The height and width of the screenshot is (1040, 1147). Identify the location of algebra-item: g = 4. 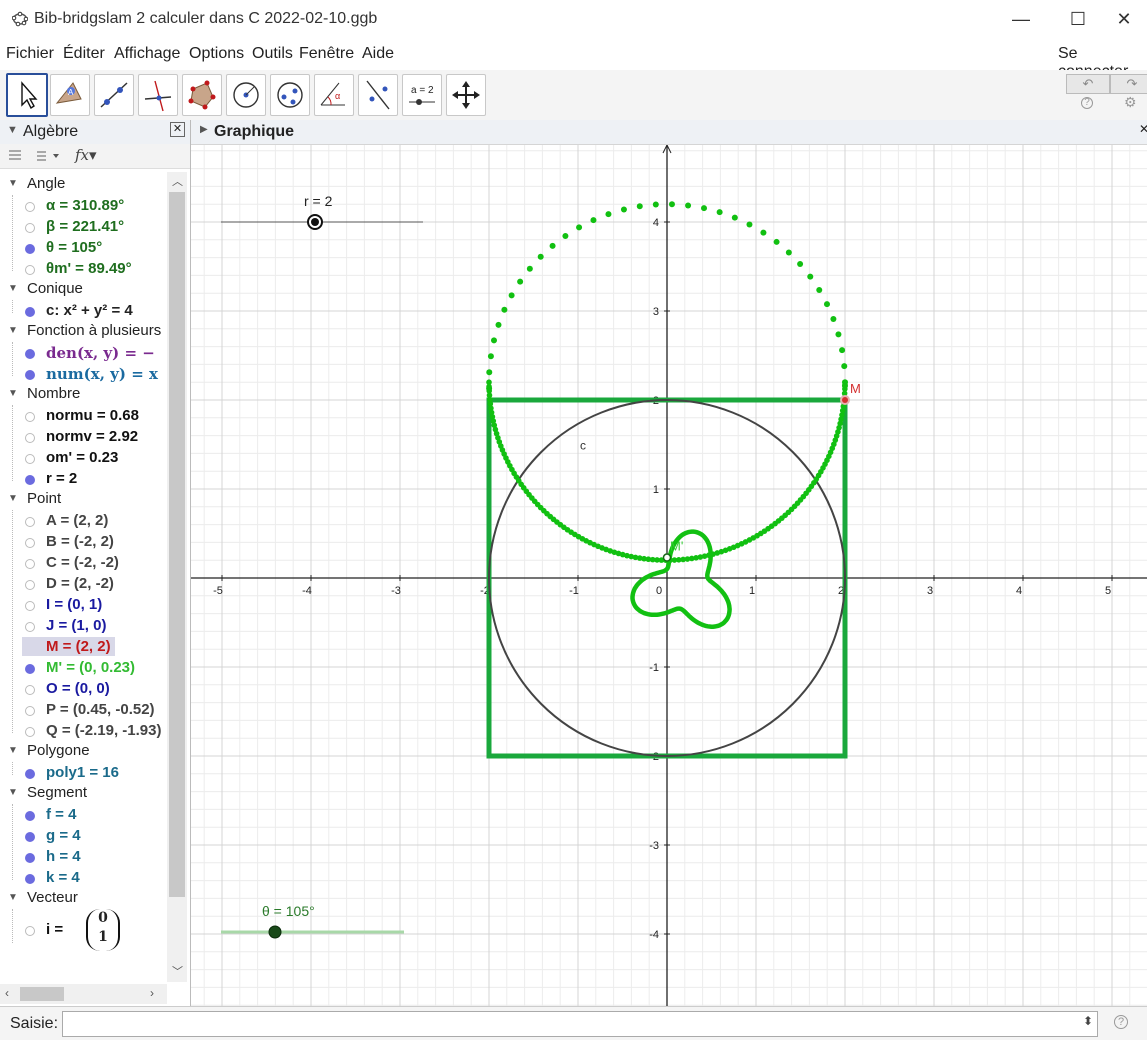
(63, 835).